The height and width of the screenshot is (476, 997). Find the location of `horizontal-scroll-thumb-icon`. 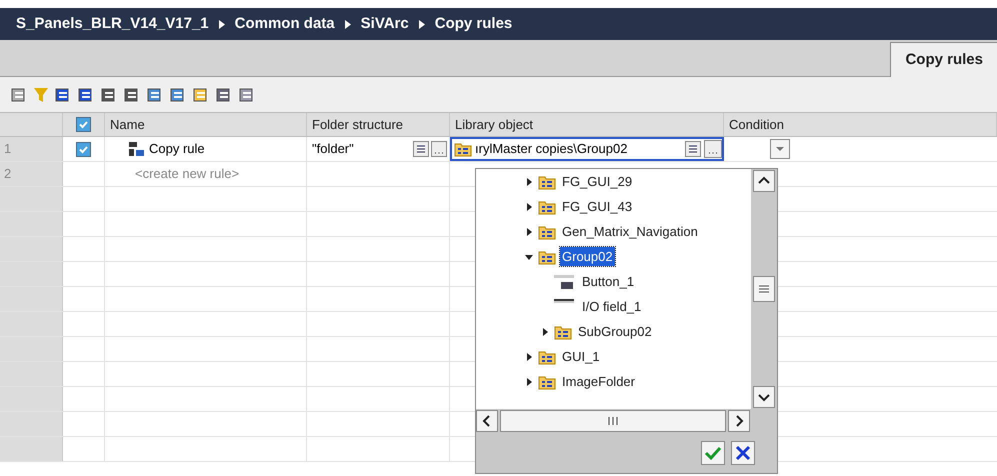

horizontal-scroll-thumb-icon is located at coordinates (613, 421).